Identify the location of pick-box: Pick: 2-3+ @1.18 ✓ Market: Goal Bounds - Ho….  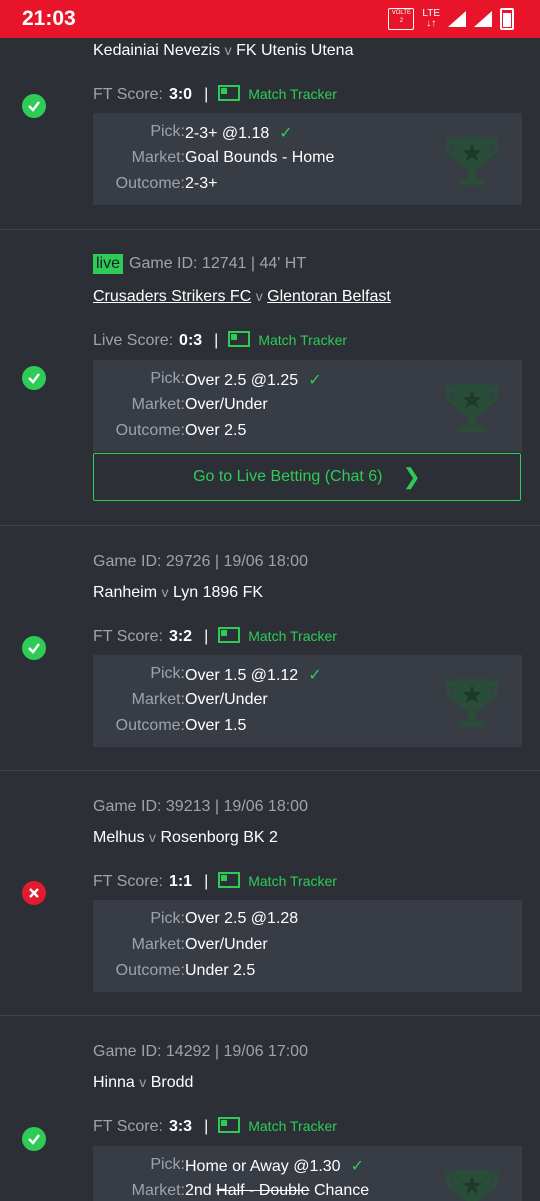
(307, 159).